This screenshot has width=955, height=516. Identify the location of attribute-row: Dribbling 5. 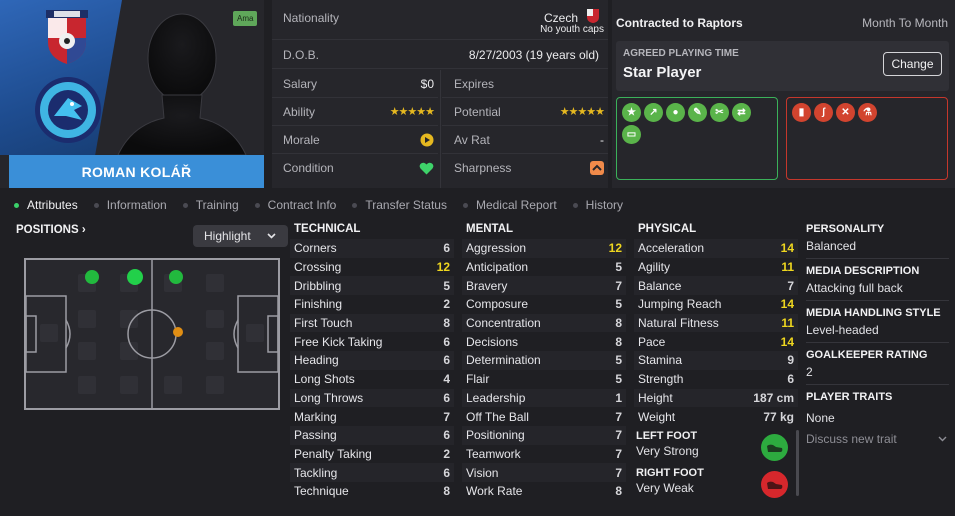
(372, 286).